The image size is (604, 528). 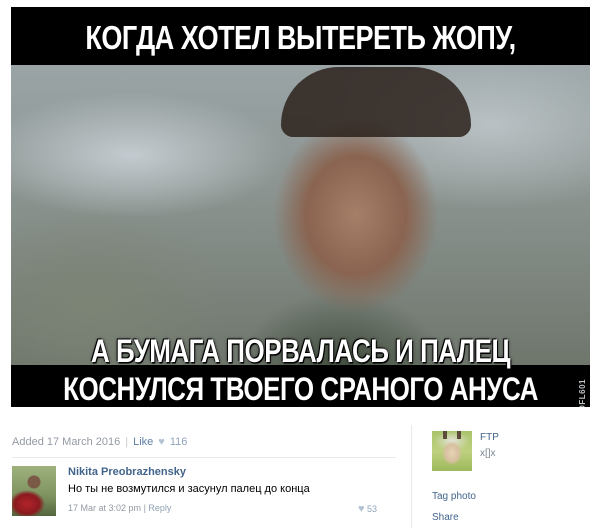 What do you see at coordinates (488, 453) in the screenshot?
I see `group-subtitle: x[]x` at bounding box center [488, 453].